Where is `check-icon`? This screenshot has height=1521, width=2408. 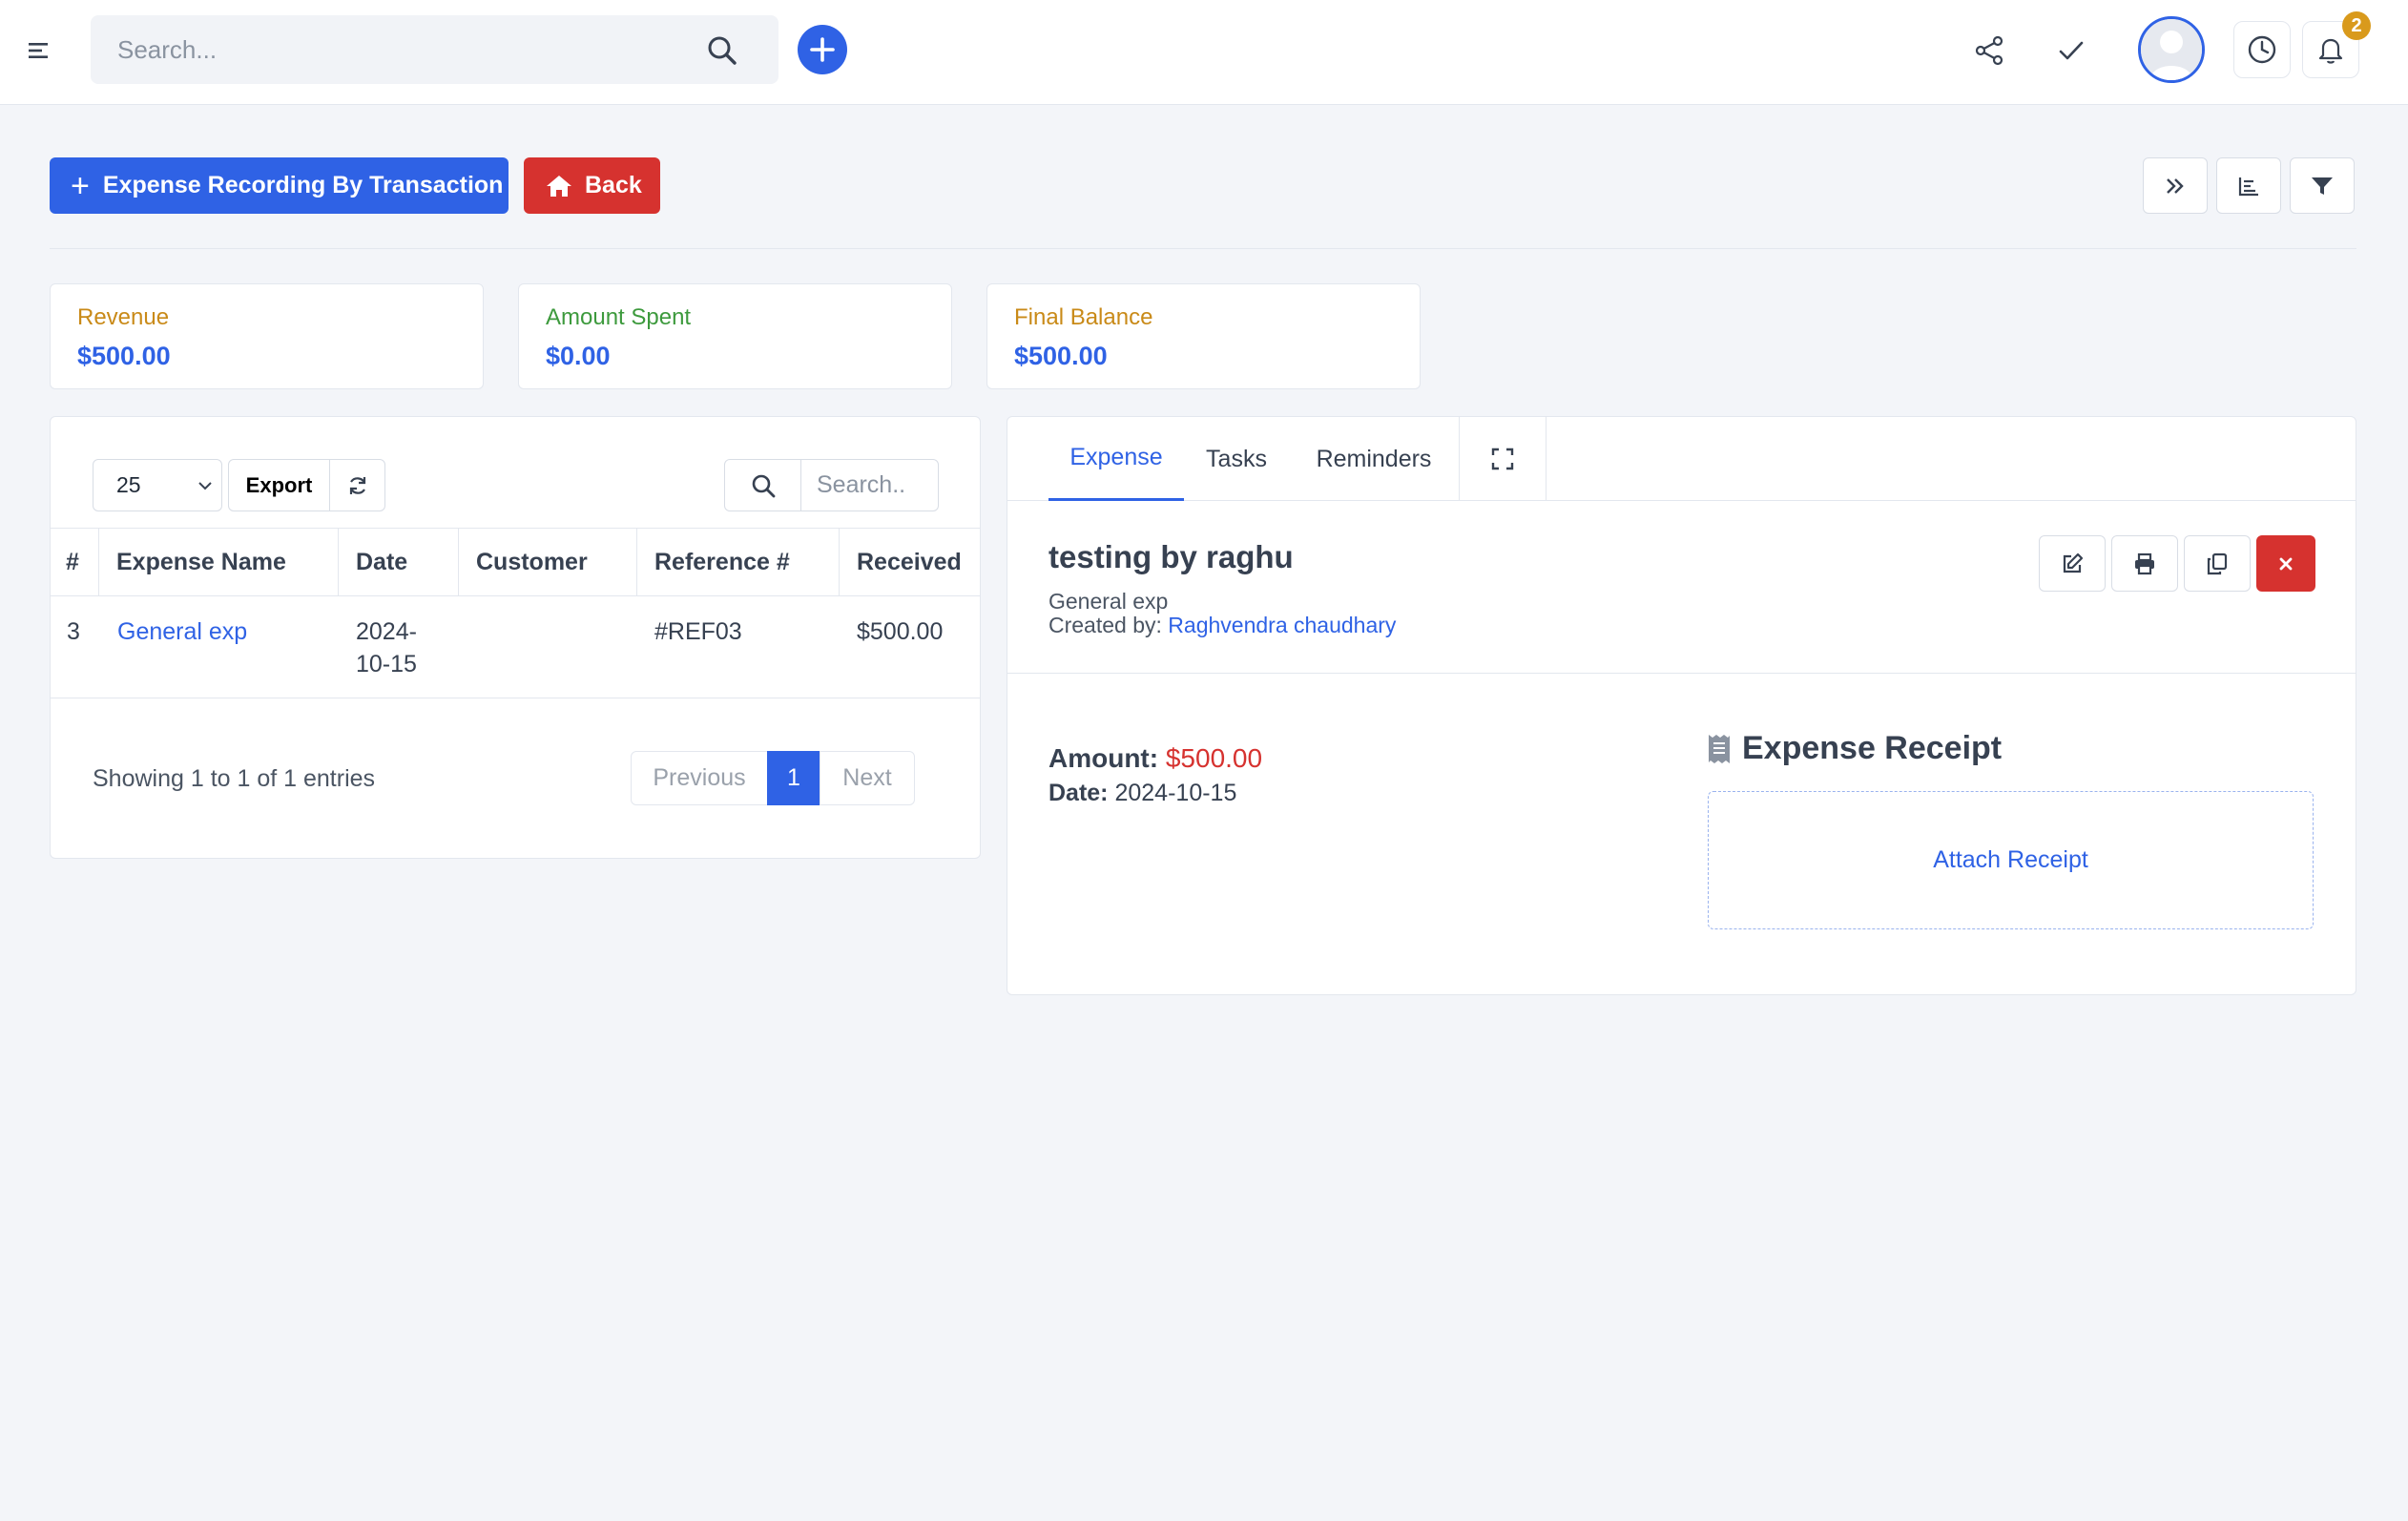
check-icon is located at coordinates (2071, 50).